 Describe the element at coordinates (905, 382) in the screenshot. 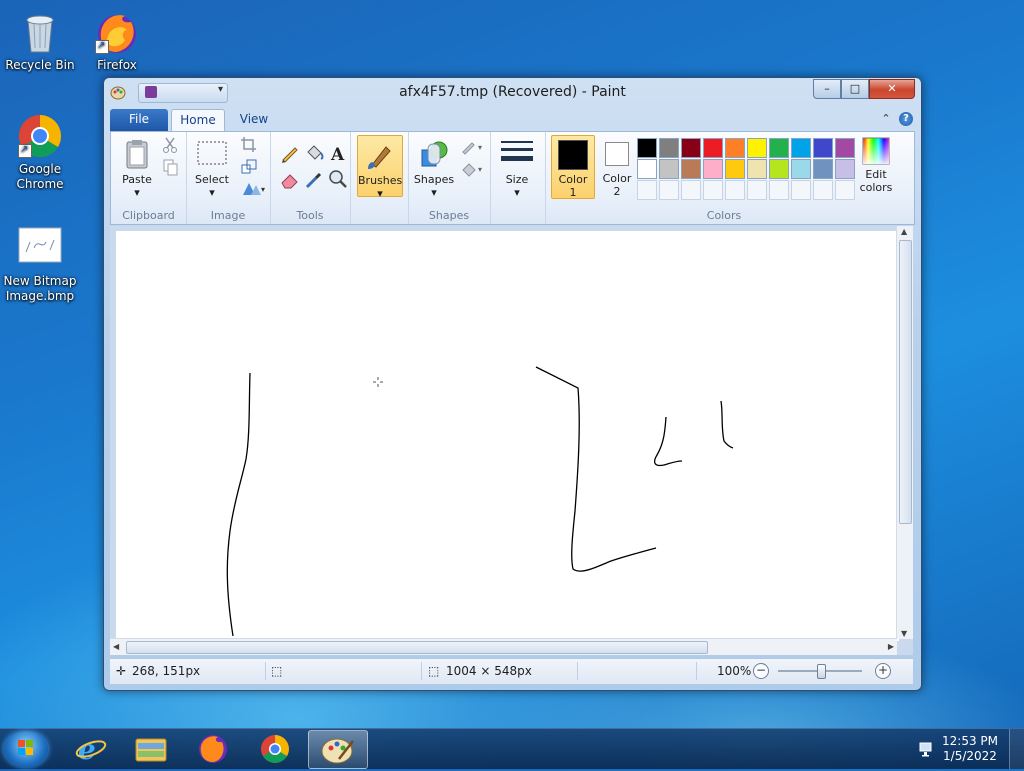

I see `vertical-scroll-thumb` at that location.